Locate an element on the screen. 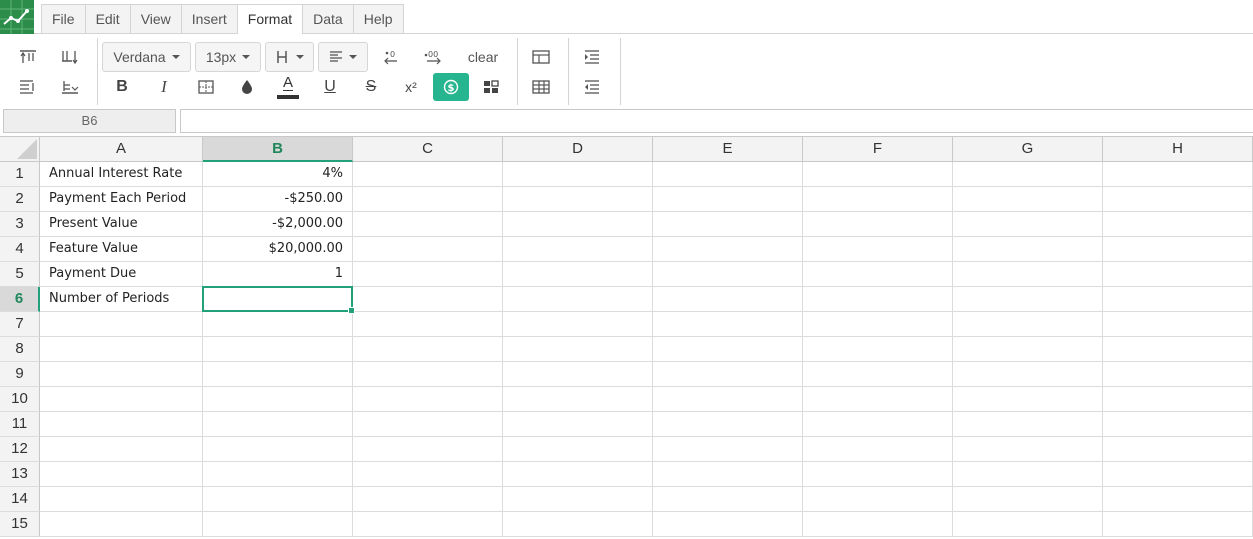  cell-g6 is located at coordinates (1028, 299).